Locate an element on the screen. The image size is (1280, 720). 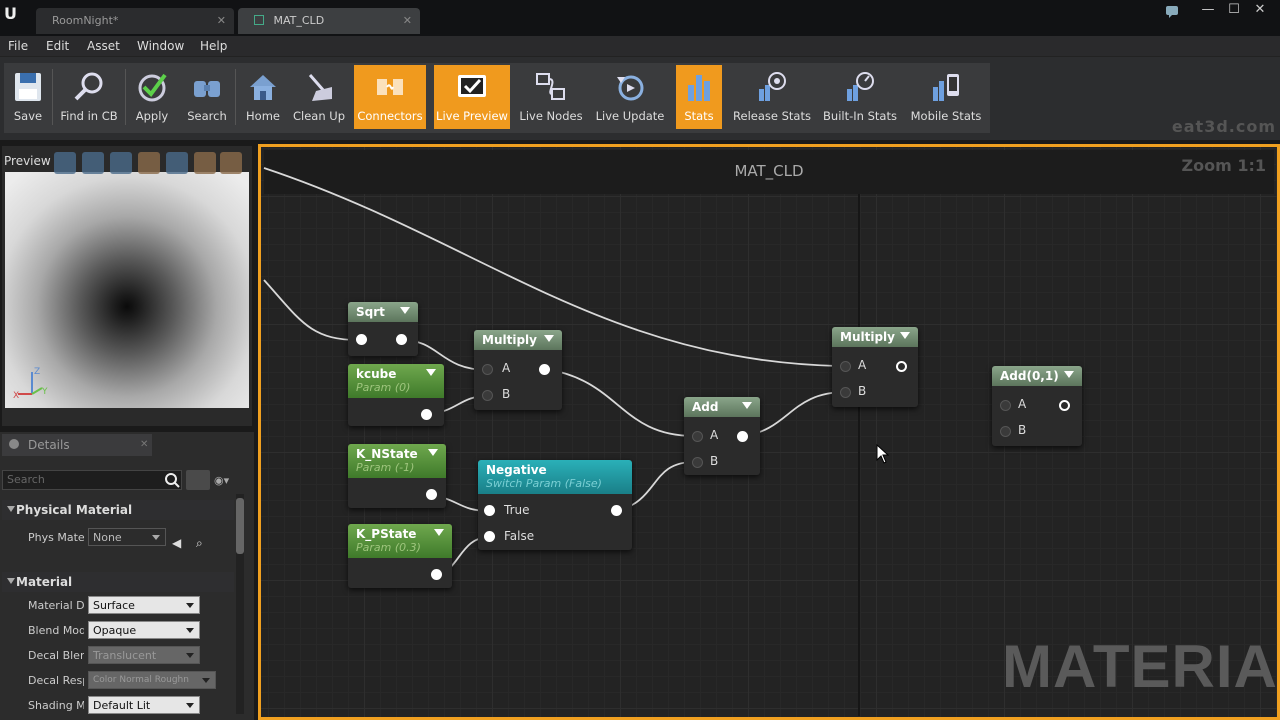
node-add-0-1: Add(0,1) A B is located at coordinates (1037, 406).